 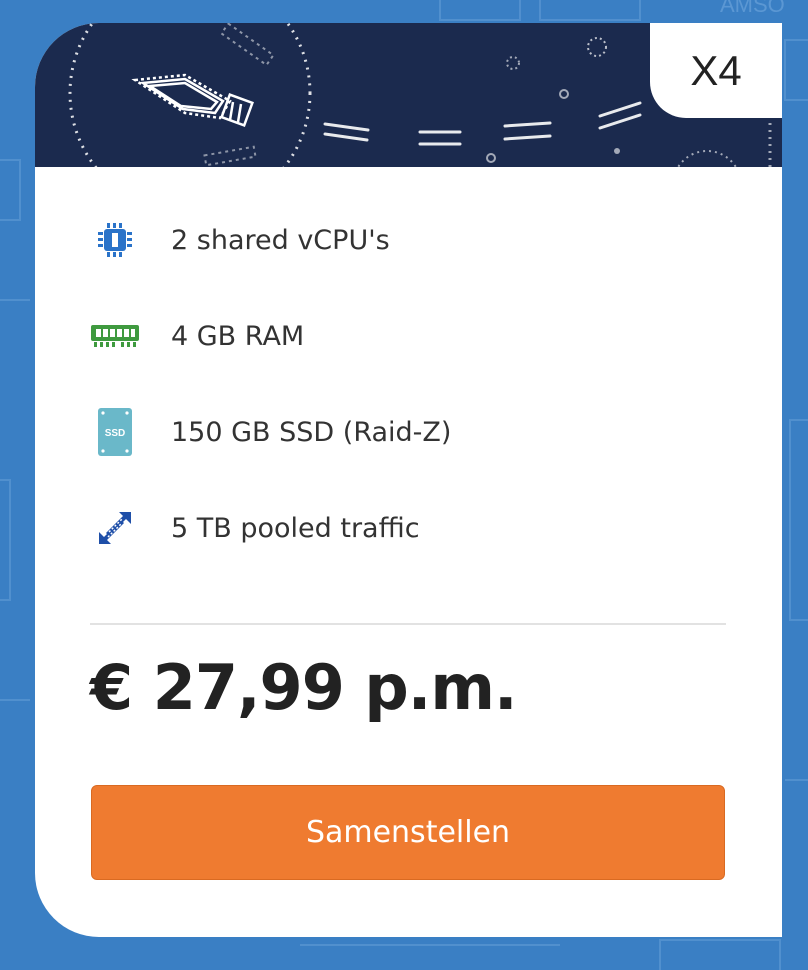 I want to click on plan-name-badge: X4, so click(x=716, y=70).